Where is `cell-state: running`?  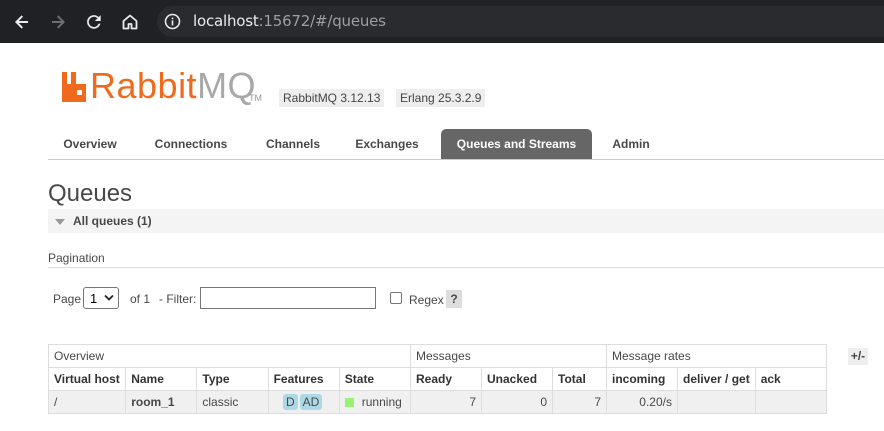 cell-state: running is located at coordinates (375, 402).